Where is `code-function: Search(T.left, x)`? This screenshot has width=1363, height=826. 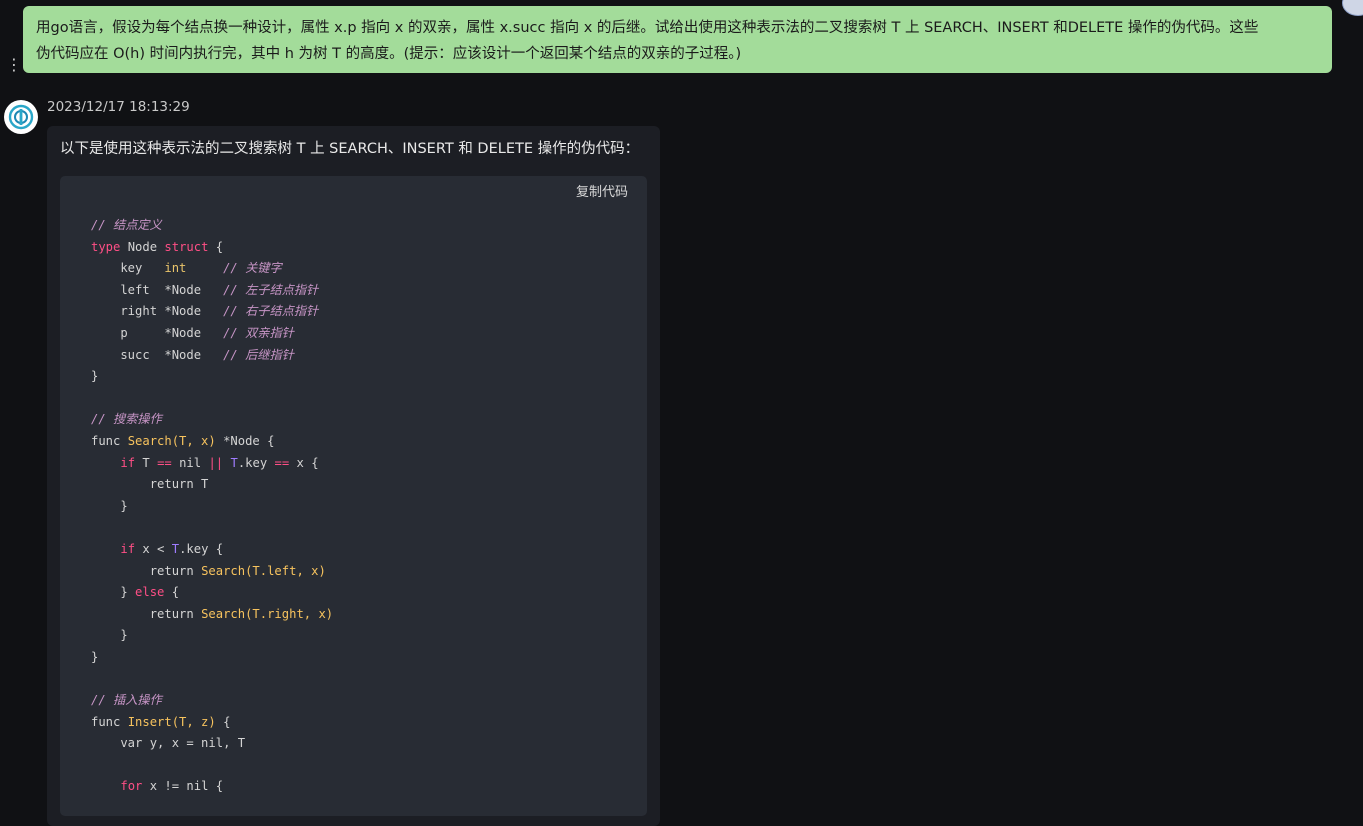
code-function: Search(T.left, x) is located at coordinates (263, 570).